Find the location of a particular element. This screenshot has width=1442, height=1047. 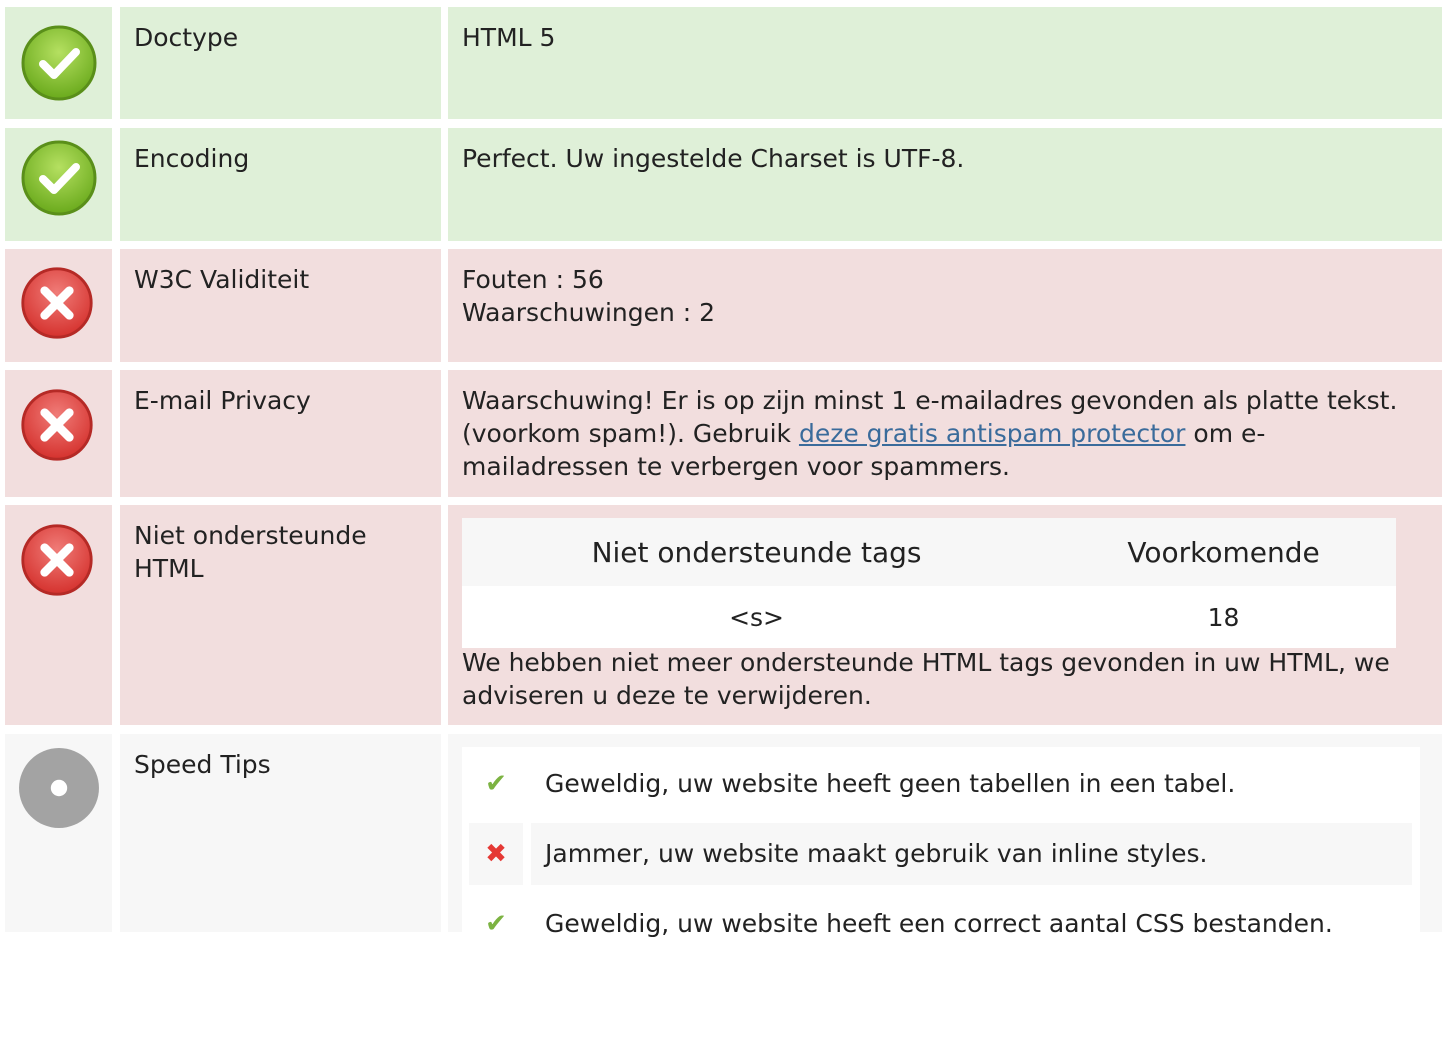

value-cell: Perfect. Uw ingestelde Charset is UTF-8. is located at coordinates (945, 184).